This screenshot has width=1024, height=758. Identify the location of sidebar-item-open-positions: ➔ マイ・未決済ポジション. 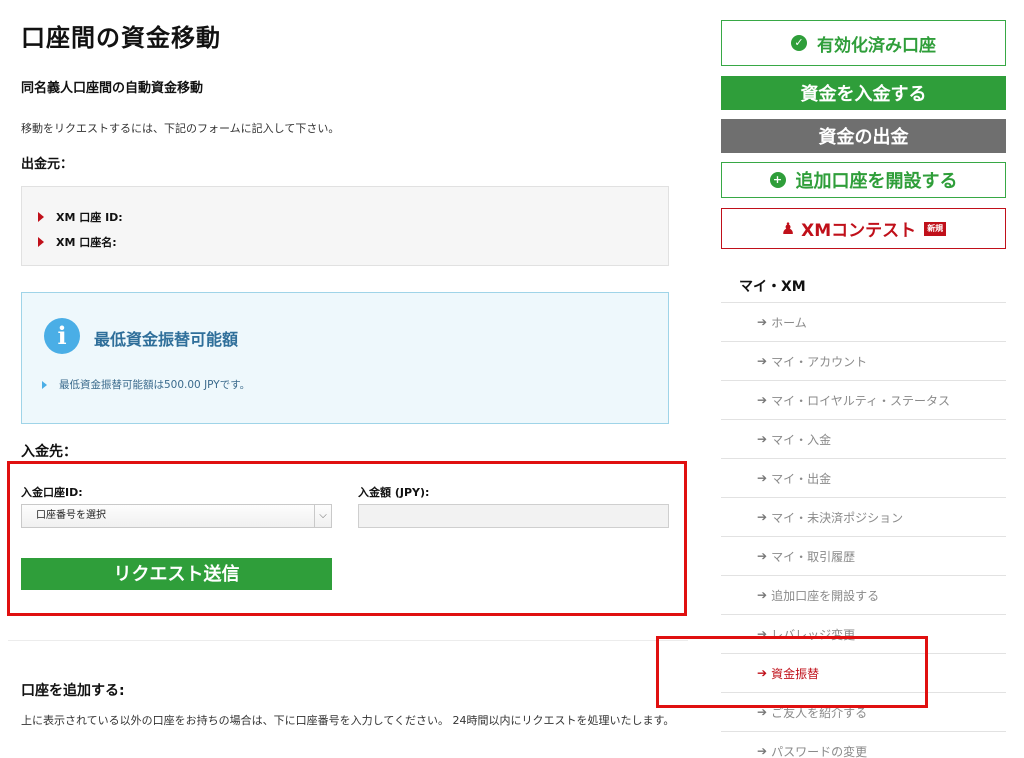
(863, 517).